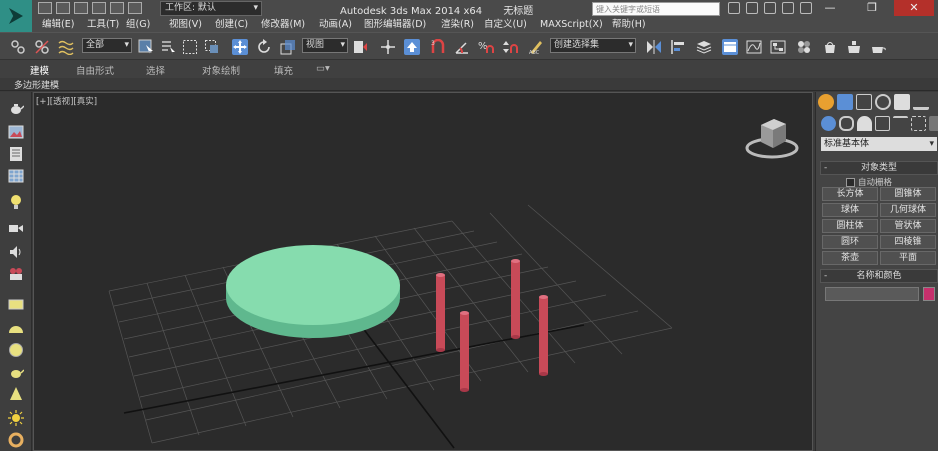 The width and height of the screenshot is (938, 451). Describe the element at coordinates (412, 47) in the screenshot. I see `keyboard-shortcut-override-icon` at that location.